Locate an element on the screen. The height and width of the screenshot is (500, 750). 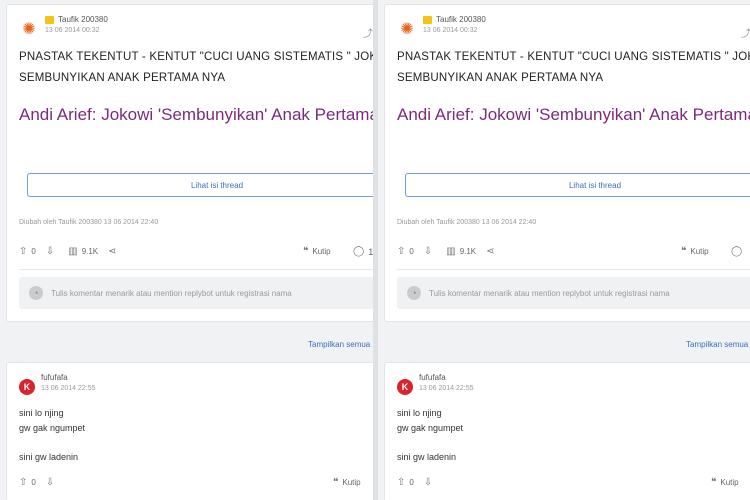
comment-count: ◯ 1 is located at coordinates (363, 251).